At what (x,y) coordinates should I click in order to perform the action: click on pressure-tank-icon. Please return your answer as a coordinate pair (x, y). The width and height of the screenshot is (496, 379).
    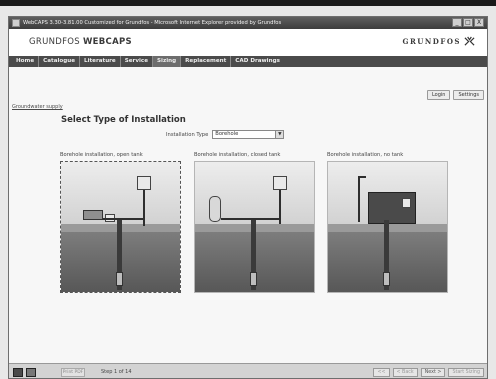
    Looking at the image, I should click on (215, 209).